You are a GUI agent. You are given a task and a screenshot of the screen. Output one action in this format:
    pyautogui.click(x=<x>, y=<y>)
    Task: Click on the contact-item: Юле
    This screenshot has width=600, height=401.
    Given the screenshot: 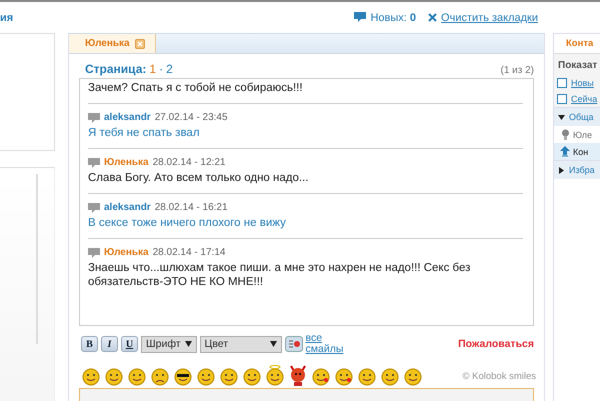 What is the action you would take?
    pyautogui.click(x=577, y=134)
    